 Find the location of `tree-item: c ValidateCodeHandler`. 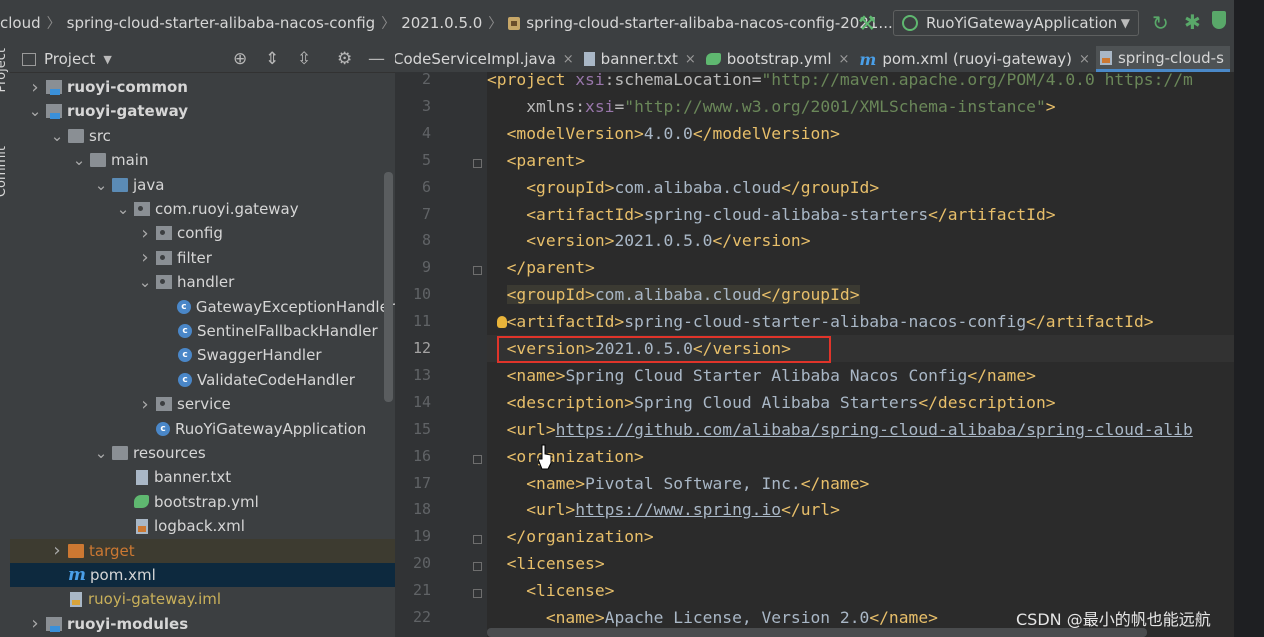

tree-item: c ValidateCodeHandler is located at coordinates (202, 380).